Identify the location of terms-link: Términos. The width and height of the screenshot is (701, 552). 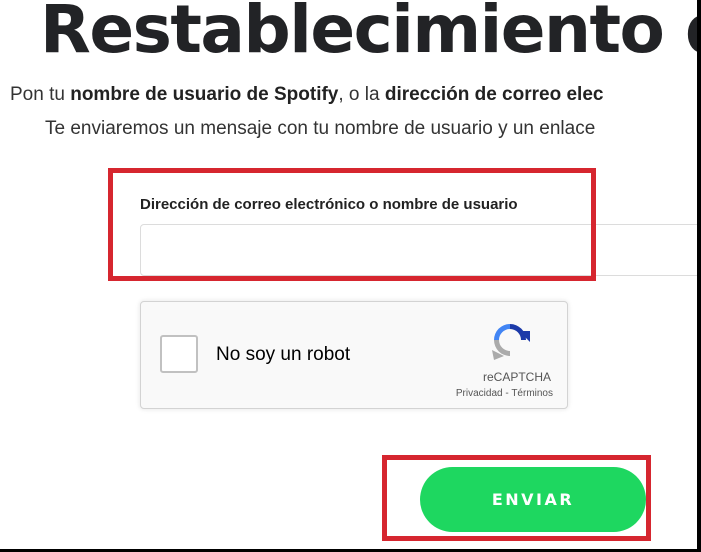
(532, 393).